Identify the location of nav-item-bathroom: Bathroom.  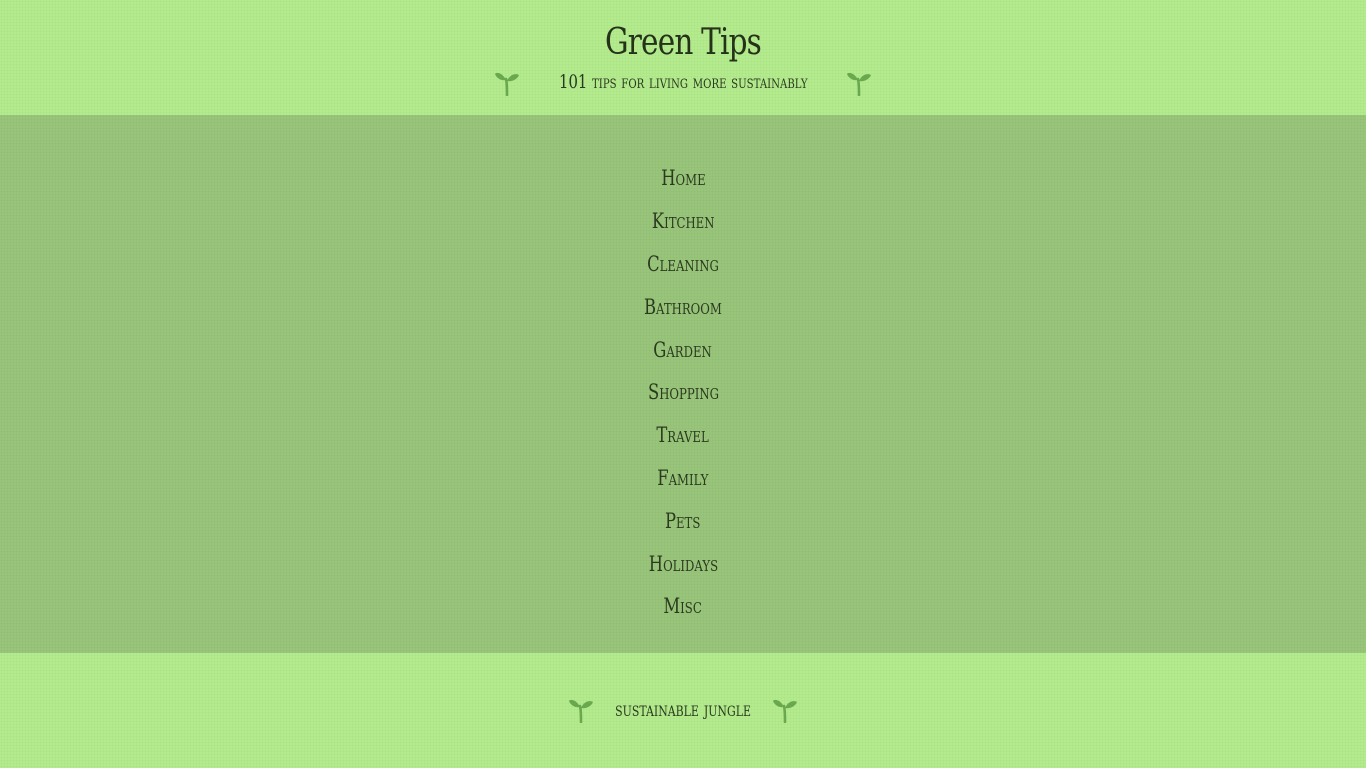
(683, 306).